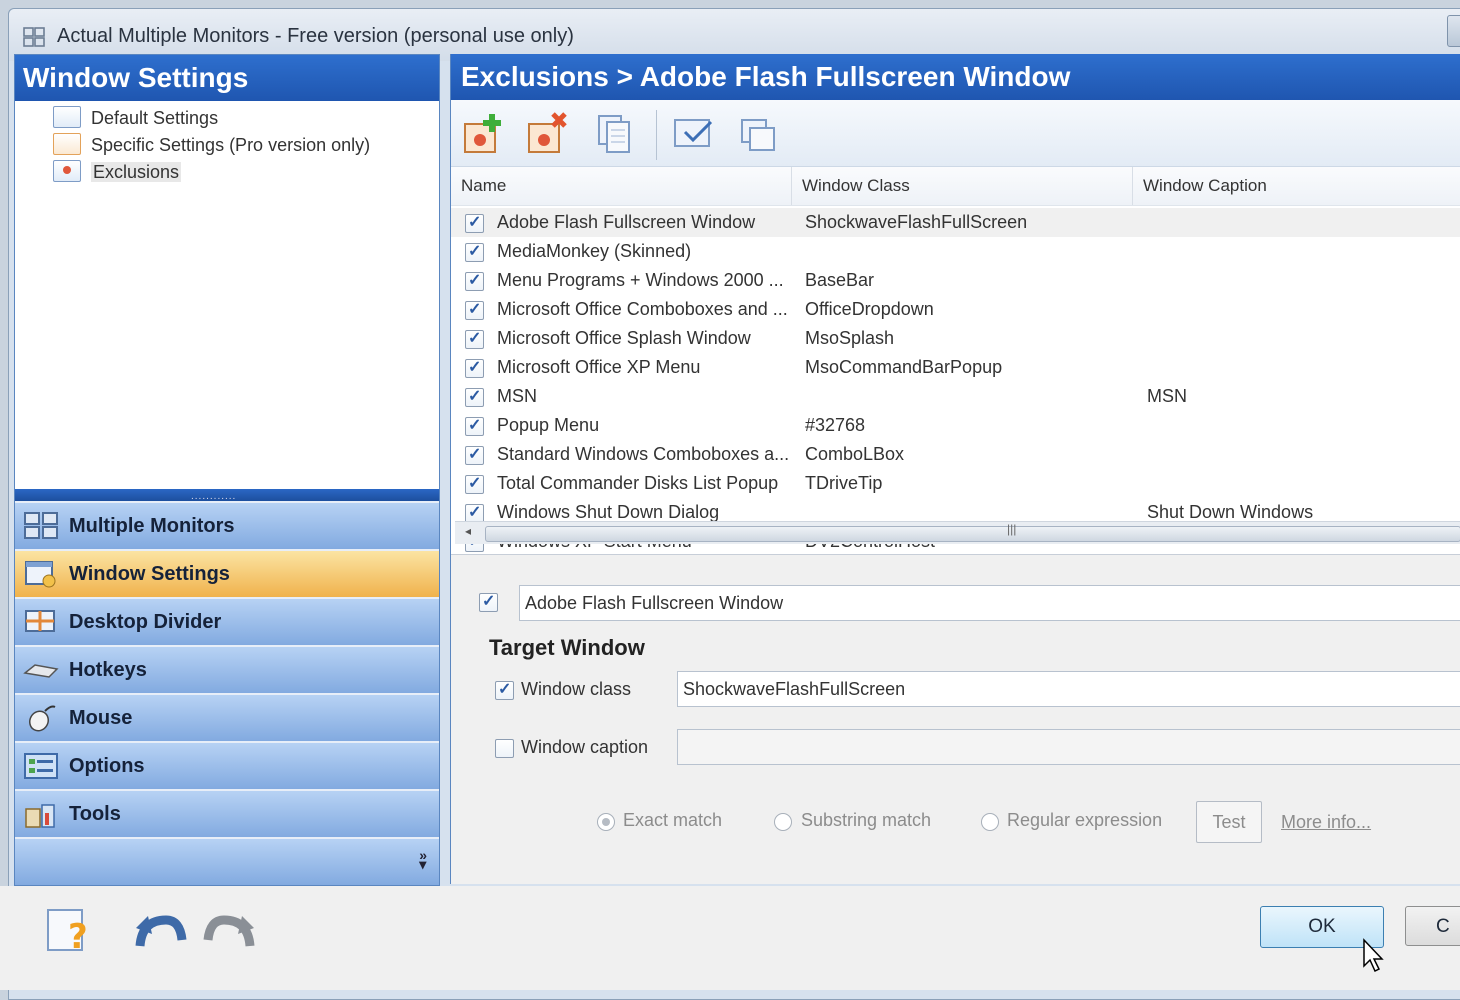  I want to click on cell-name: Adobe Flash Fullscreen Window, so click(626, 222).